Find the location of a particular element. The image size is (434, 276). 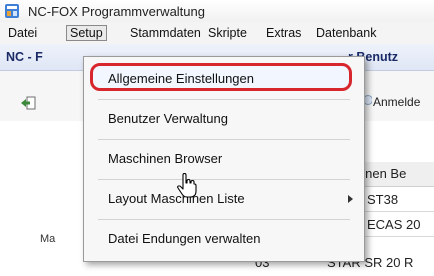

menu-datenbank: Datenbank is located at coordinates (346, 33).